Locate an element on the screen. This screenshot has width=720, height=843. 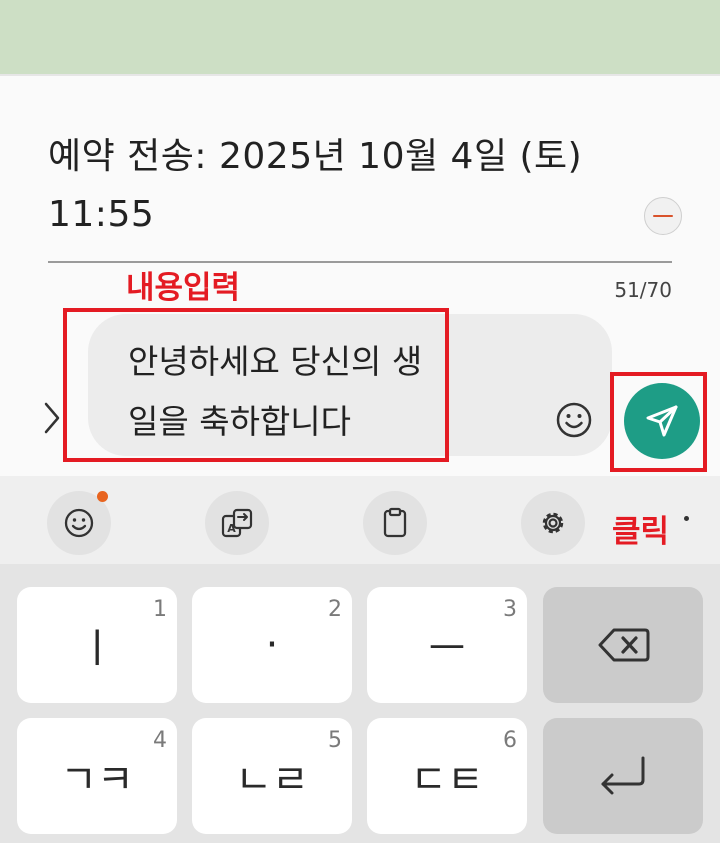
toolbar-clipboard-button is located at coordinates (395, 523).